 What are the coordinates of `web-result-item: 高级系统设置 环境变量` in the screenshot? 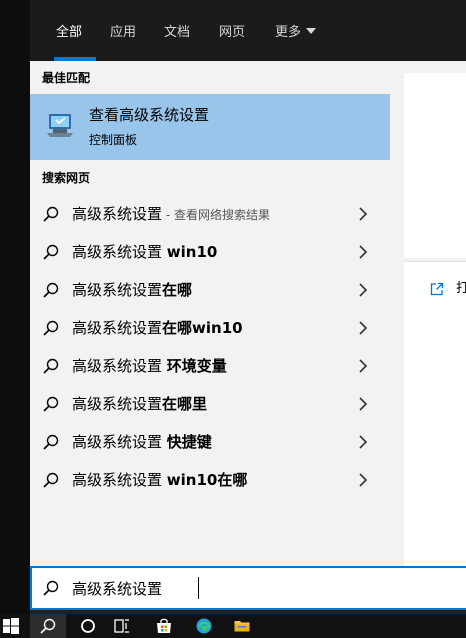 It's located at (210, 366).